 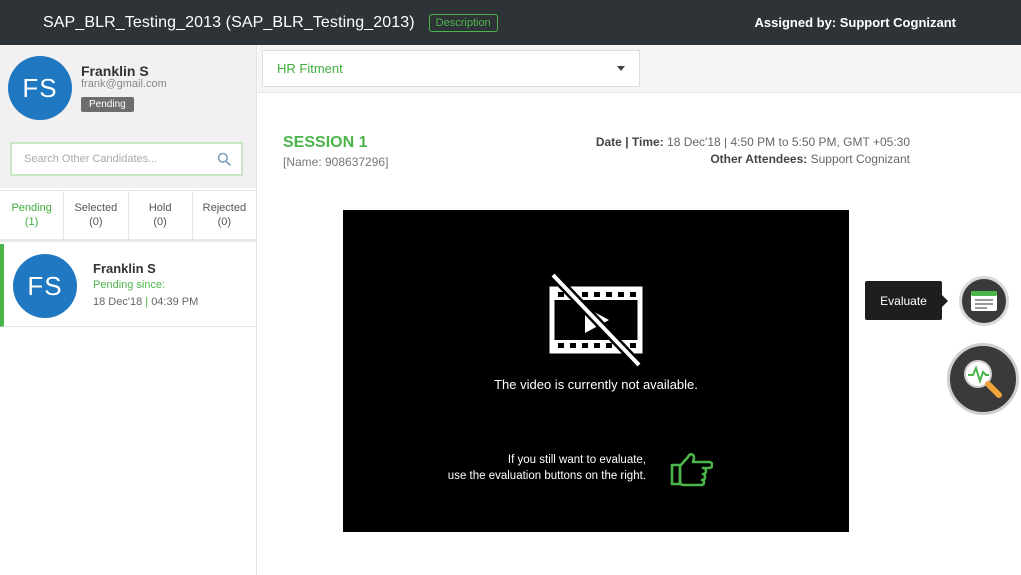 I want to click on assigned-by-label: Assigned by: Support Cognizant, so click(x=855, y=22).